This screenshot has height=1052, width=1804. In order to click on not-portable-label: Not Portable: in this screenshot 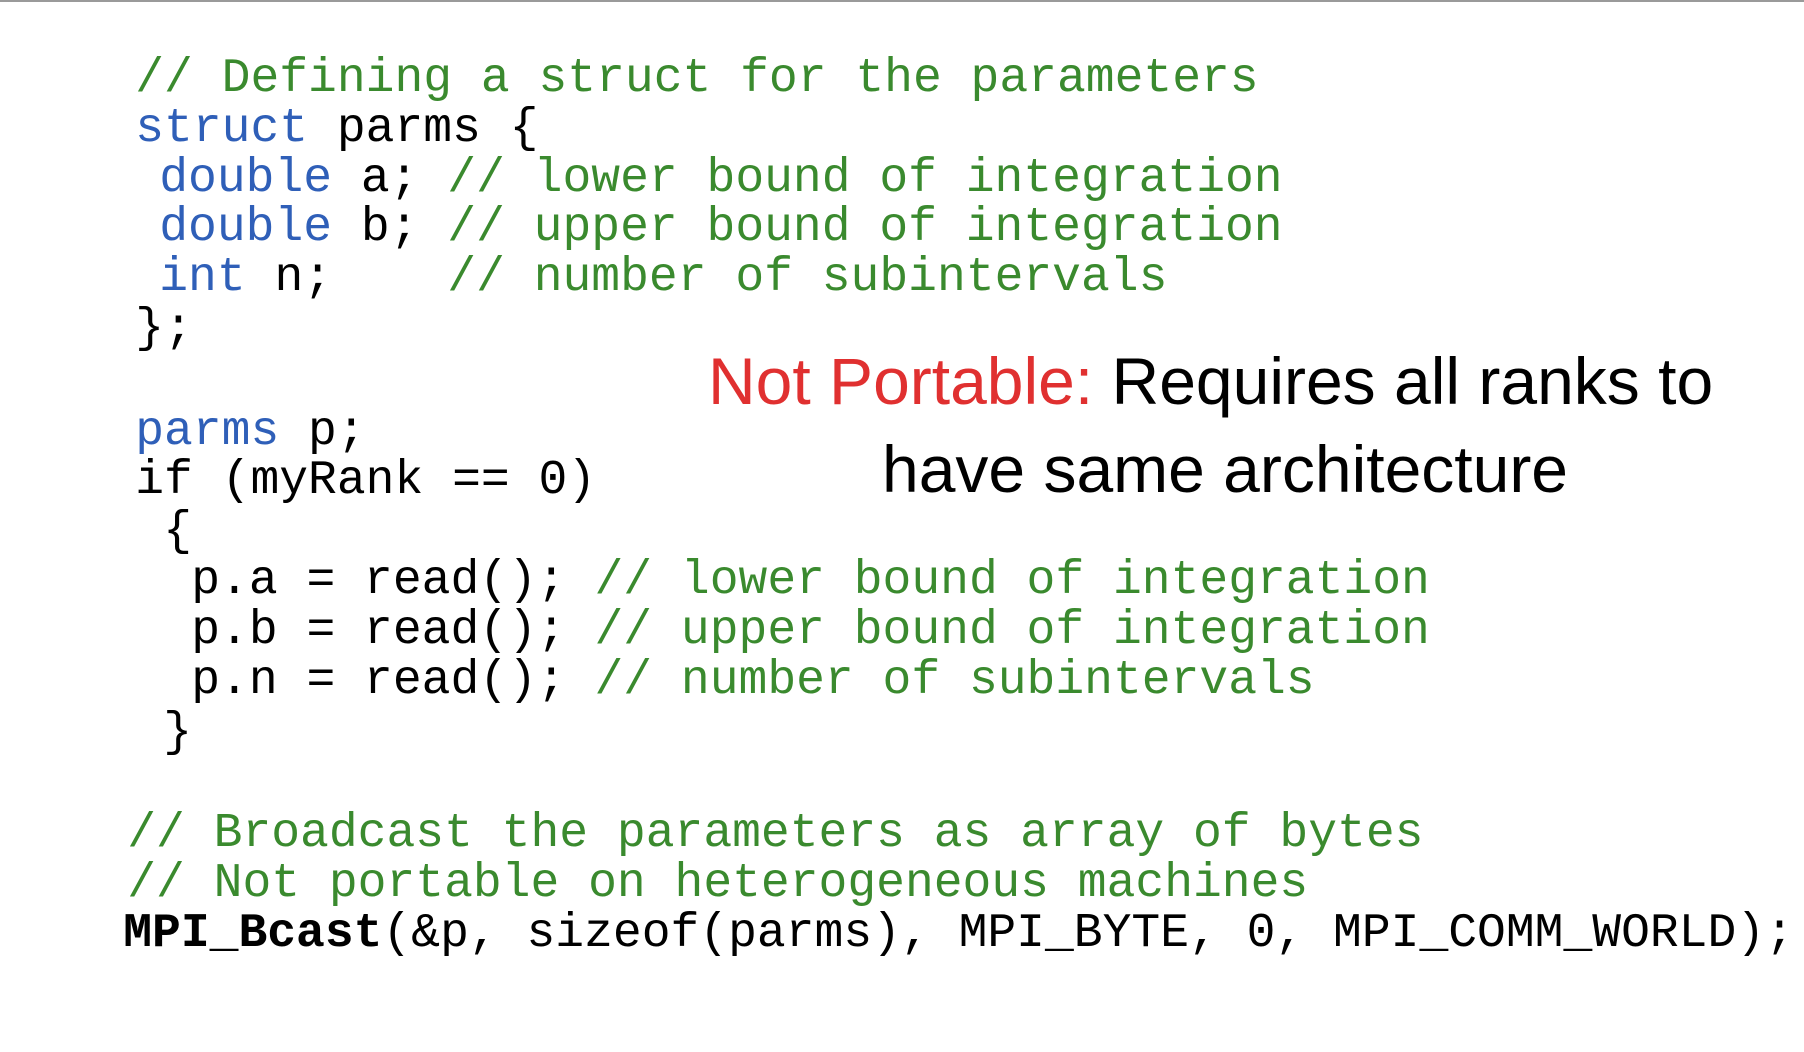, I will do `click(901, 381)`.